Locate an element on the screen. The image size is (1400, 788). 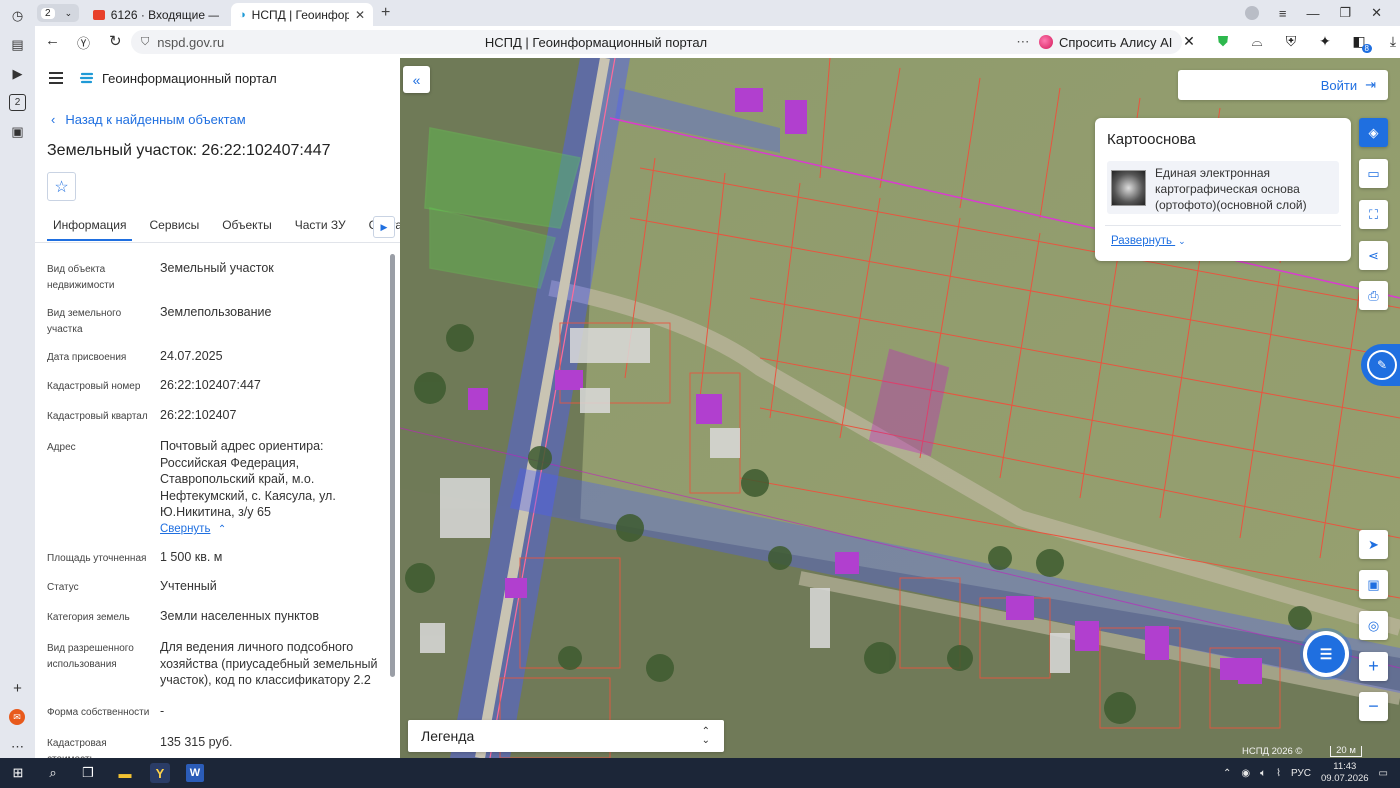
basemap-thumbnail is located at coordinates (1128, 188).